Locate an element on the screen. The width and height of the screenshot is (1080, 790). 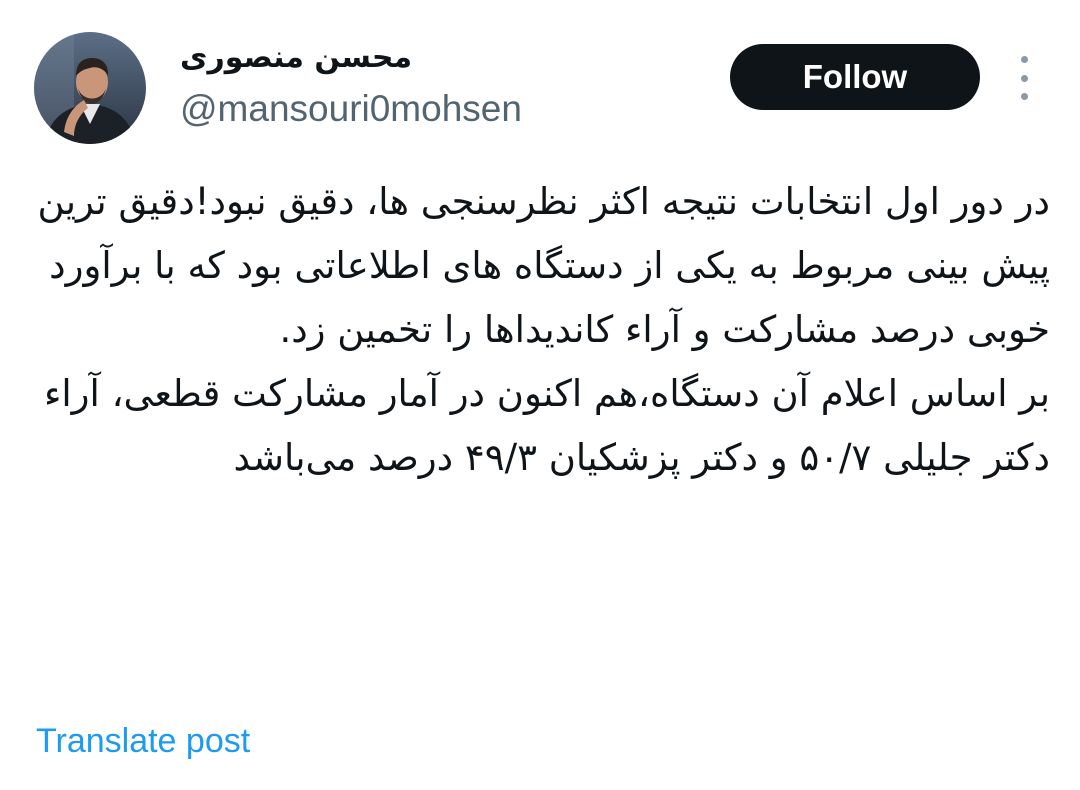
follow-button: Follow is located at coordinates (855, 77).